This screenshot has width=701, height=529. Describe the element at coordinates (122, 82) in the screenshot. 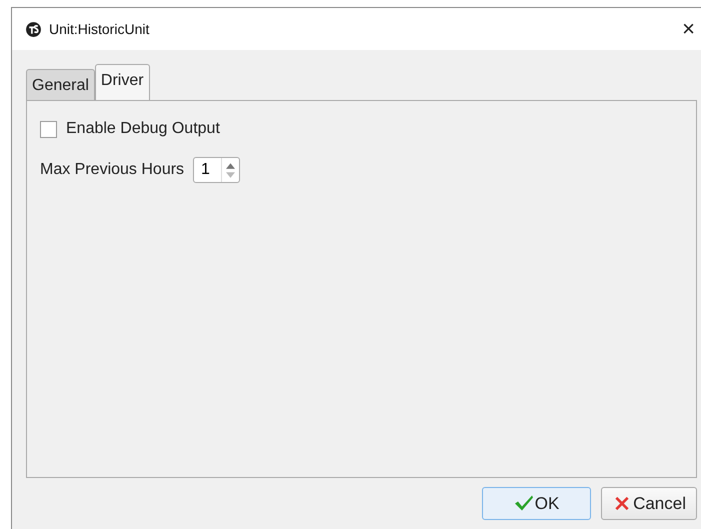

I see `tab: Driver` at that location.